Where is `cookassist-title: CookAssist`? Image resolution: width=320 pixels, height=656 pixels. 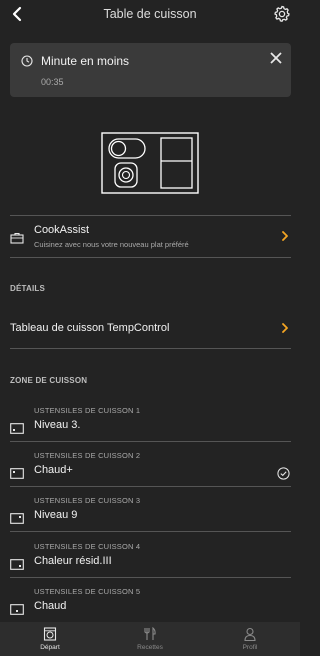
cookassist-title: CookAssist is located at coordinates (62, 230).